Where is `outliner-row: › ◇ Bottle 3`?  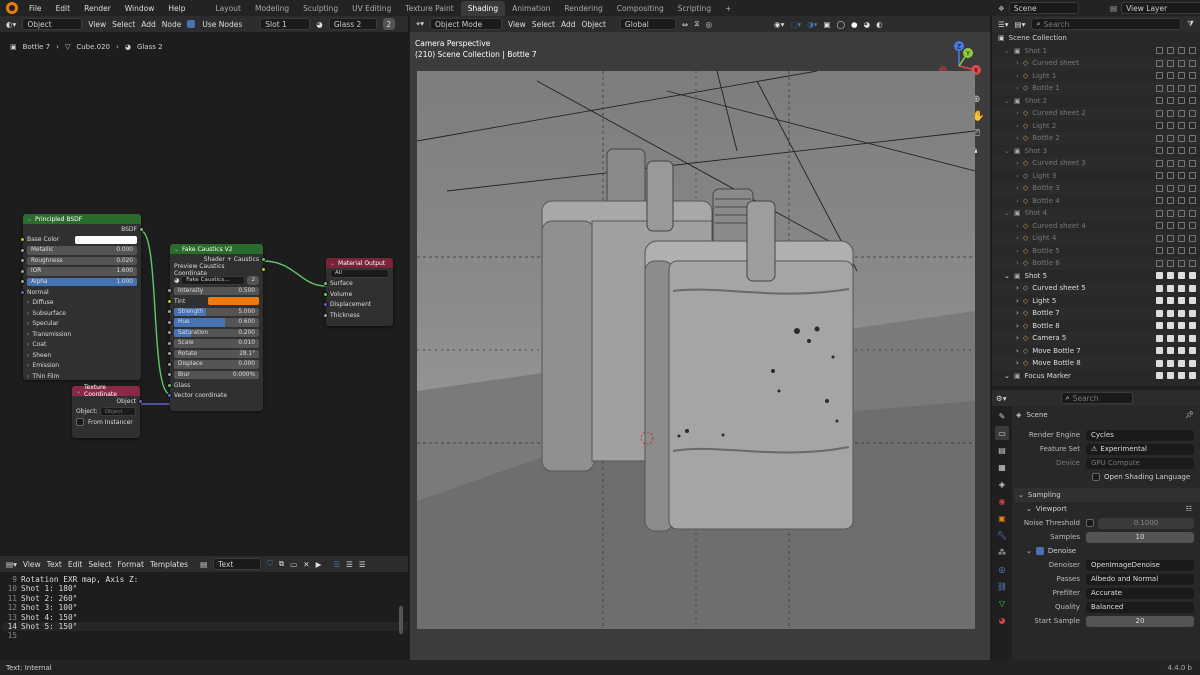
outliner-row: › ◇ Bottle 3 is located at coordinates (1096, 188).